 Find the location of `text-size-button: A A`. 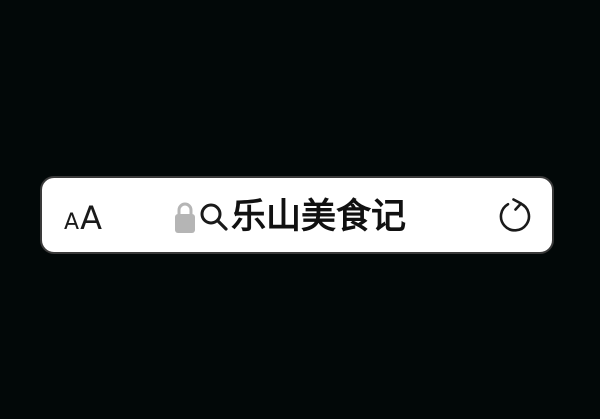

text-size-button: A A is located at coordinates (83, 218).